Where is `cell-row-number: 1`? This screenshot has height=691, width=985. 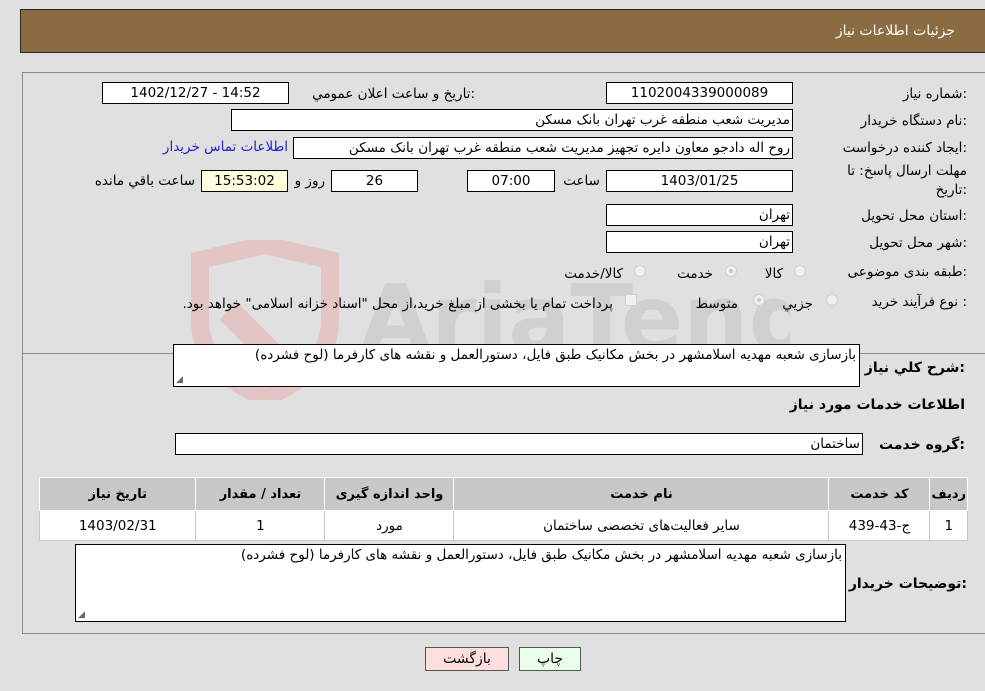 cell-row-number: 1 is located at coordinates (948, 525).